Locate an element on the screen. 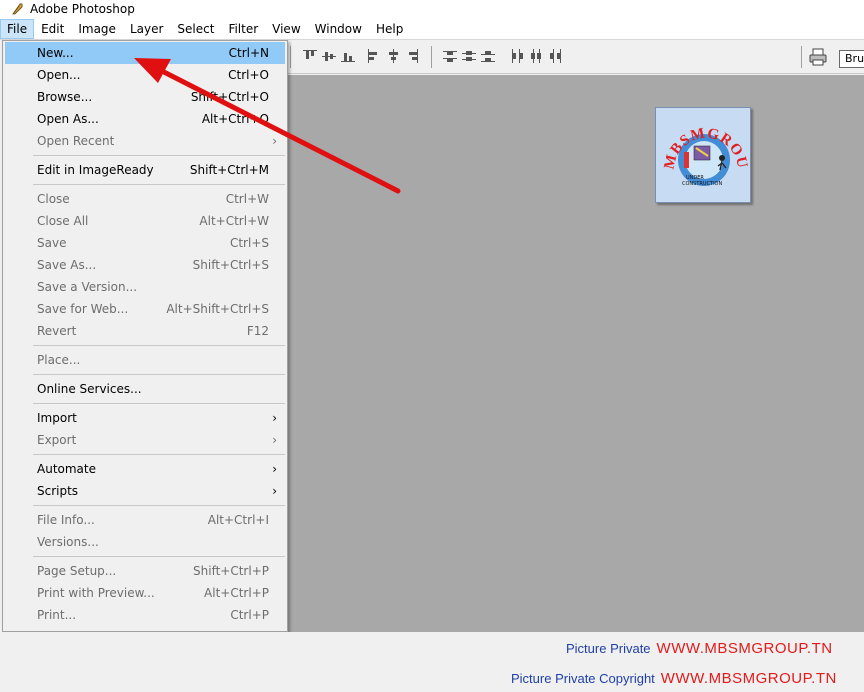 This screenshot has height=692, width=864. menu-image: Image is located at coordinates (97, 29).